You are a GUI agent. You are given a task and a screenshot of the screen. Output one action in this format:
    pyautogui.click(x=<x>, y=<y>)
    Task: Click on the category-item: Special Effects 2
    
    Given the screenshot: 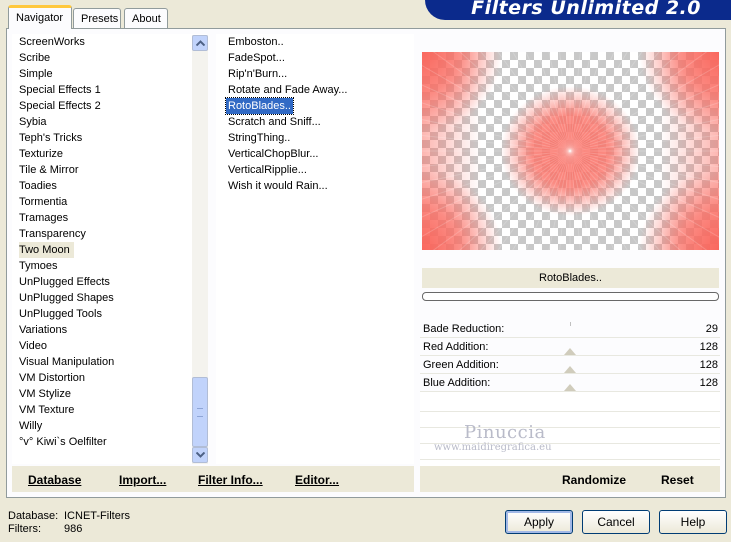 What is the action you would take?
    pyautogui.click(x=62, y=106)
    